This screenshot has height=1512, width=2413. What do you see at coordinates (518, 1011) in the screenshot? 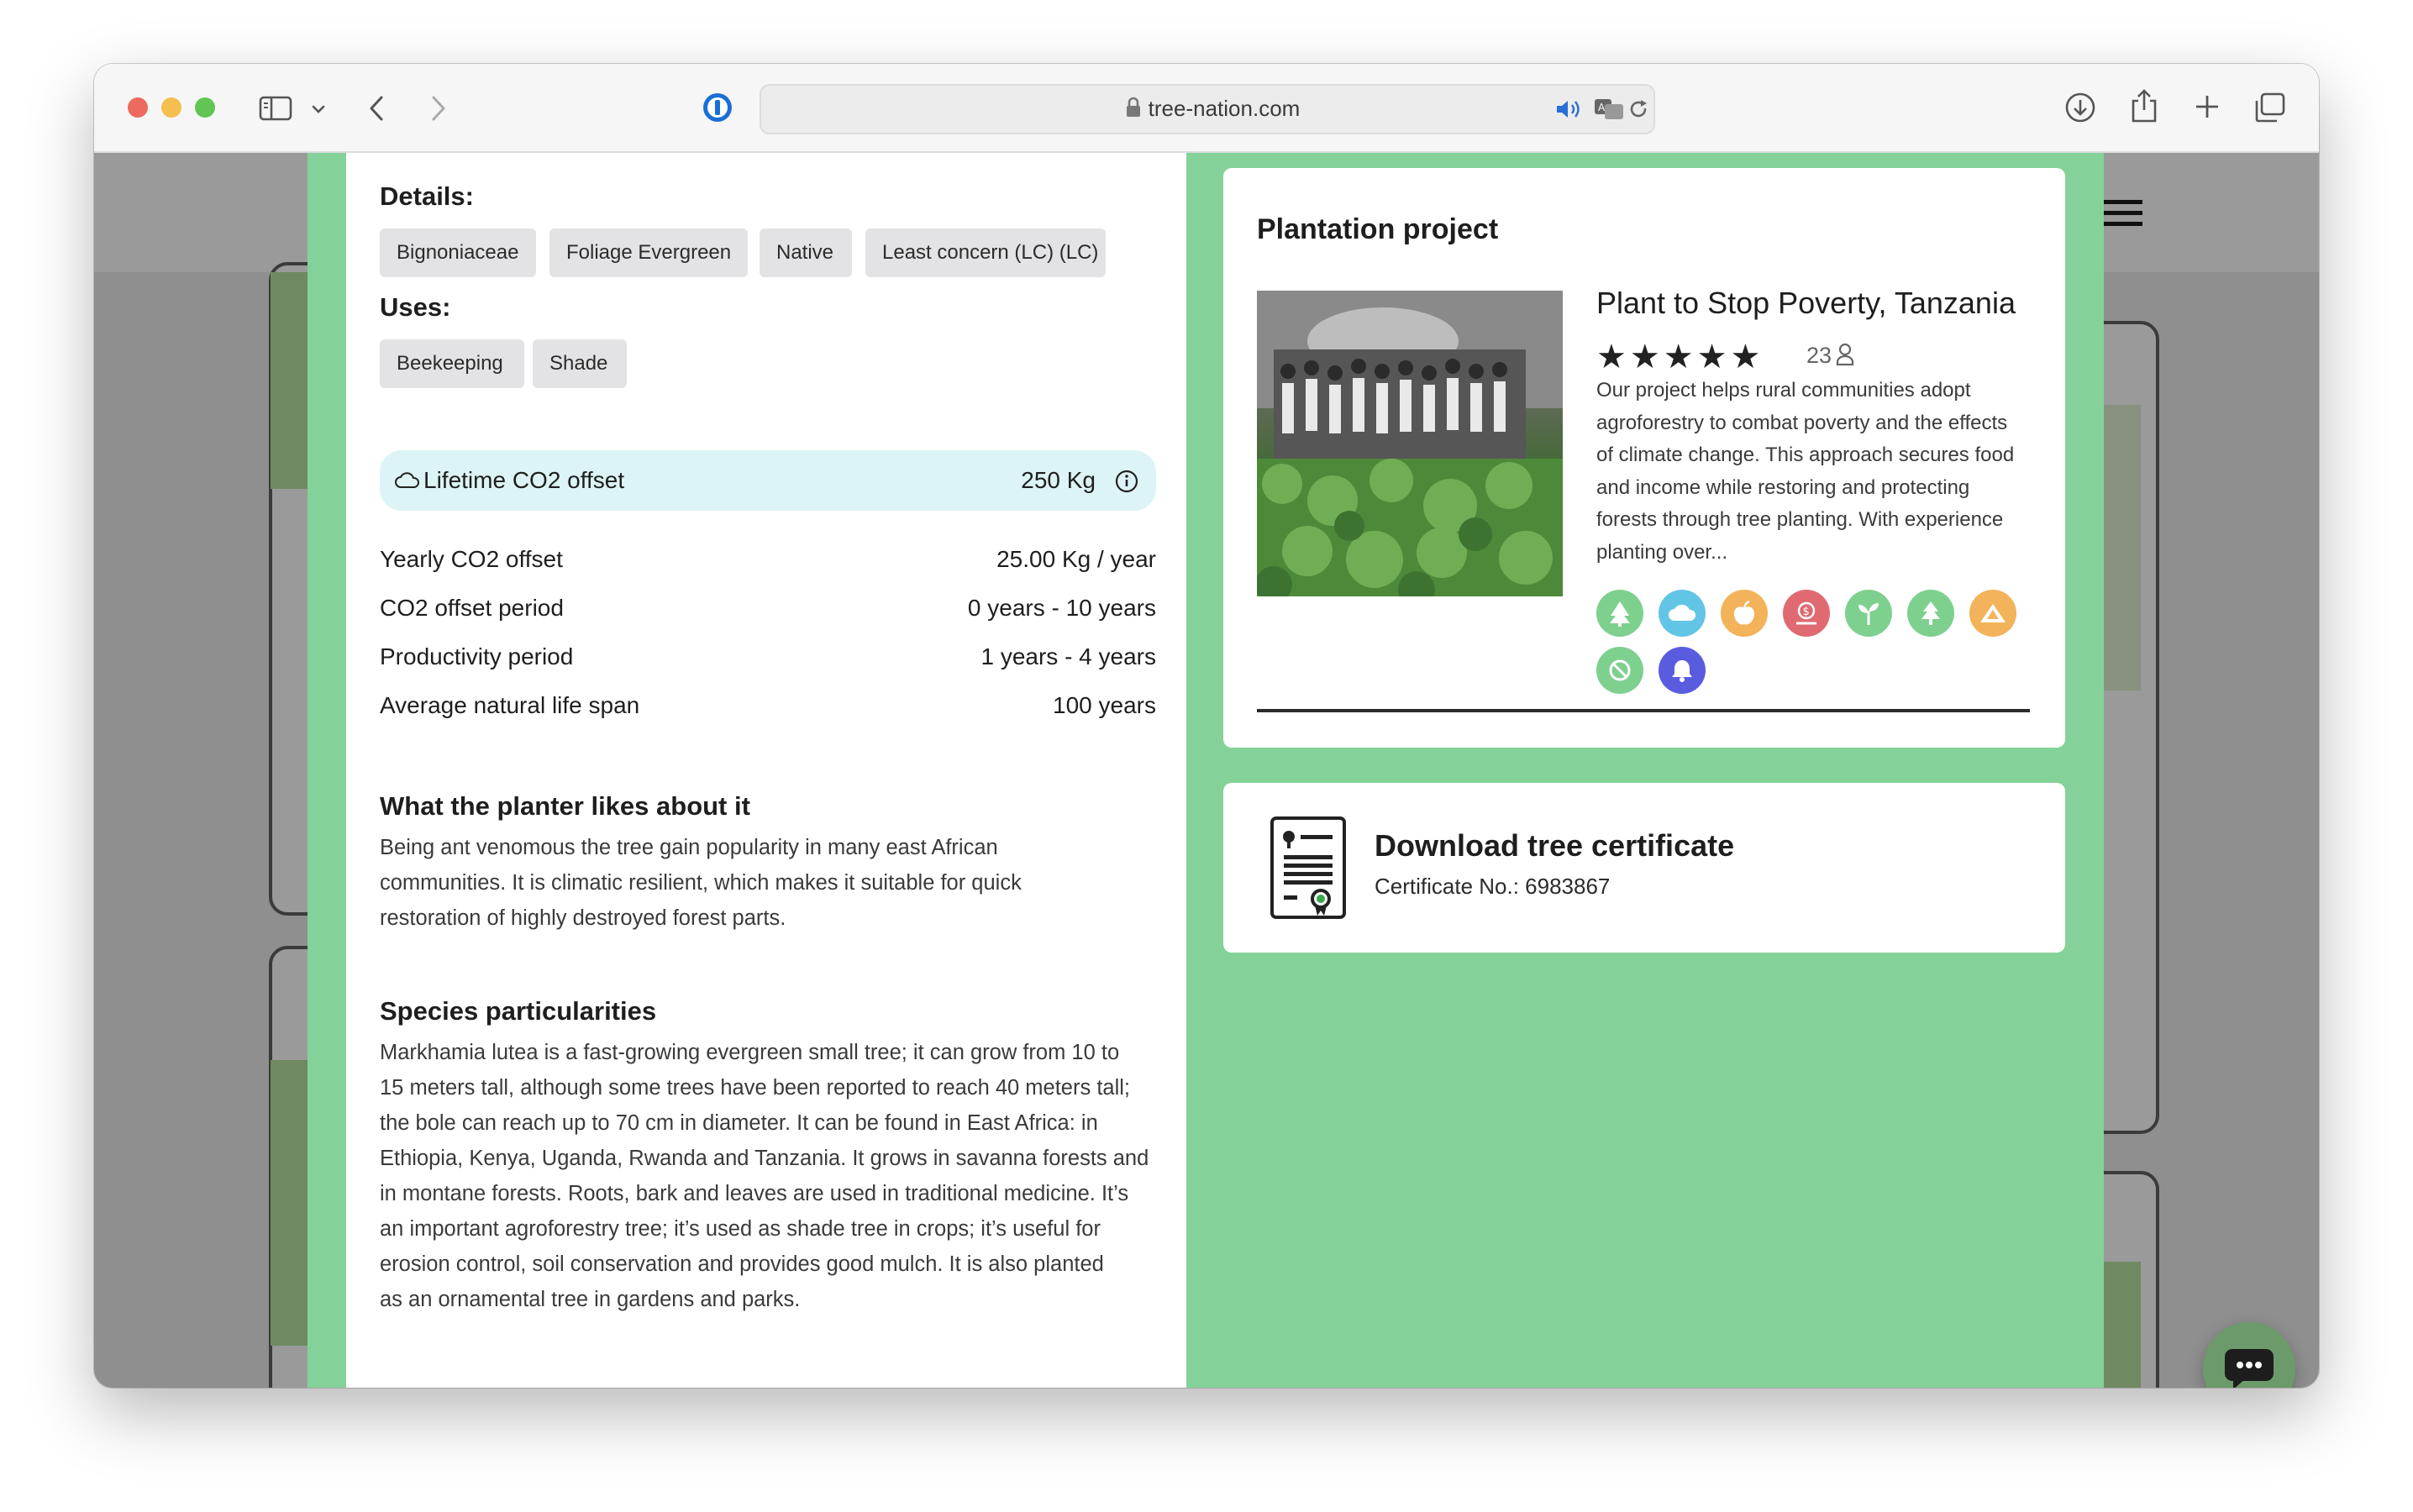
I see `particularities-title: Species particularities` at bounding box center [518, 1011].